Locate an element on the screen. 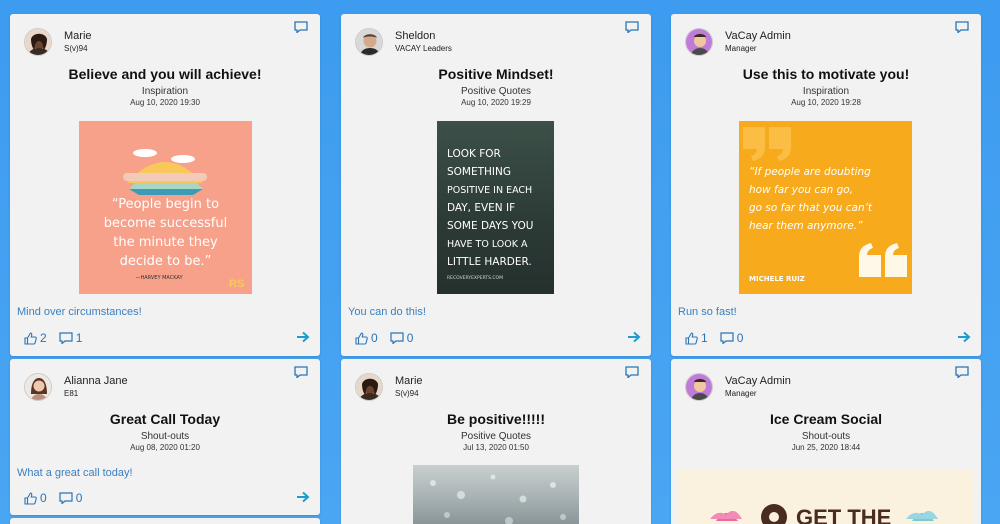 The image size is (1000, 524). post-actions: 2 1 is located at coordinates (59, 338).